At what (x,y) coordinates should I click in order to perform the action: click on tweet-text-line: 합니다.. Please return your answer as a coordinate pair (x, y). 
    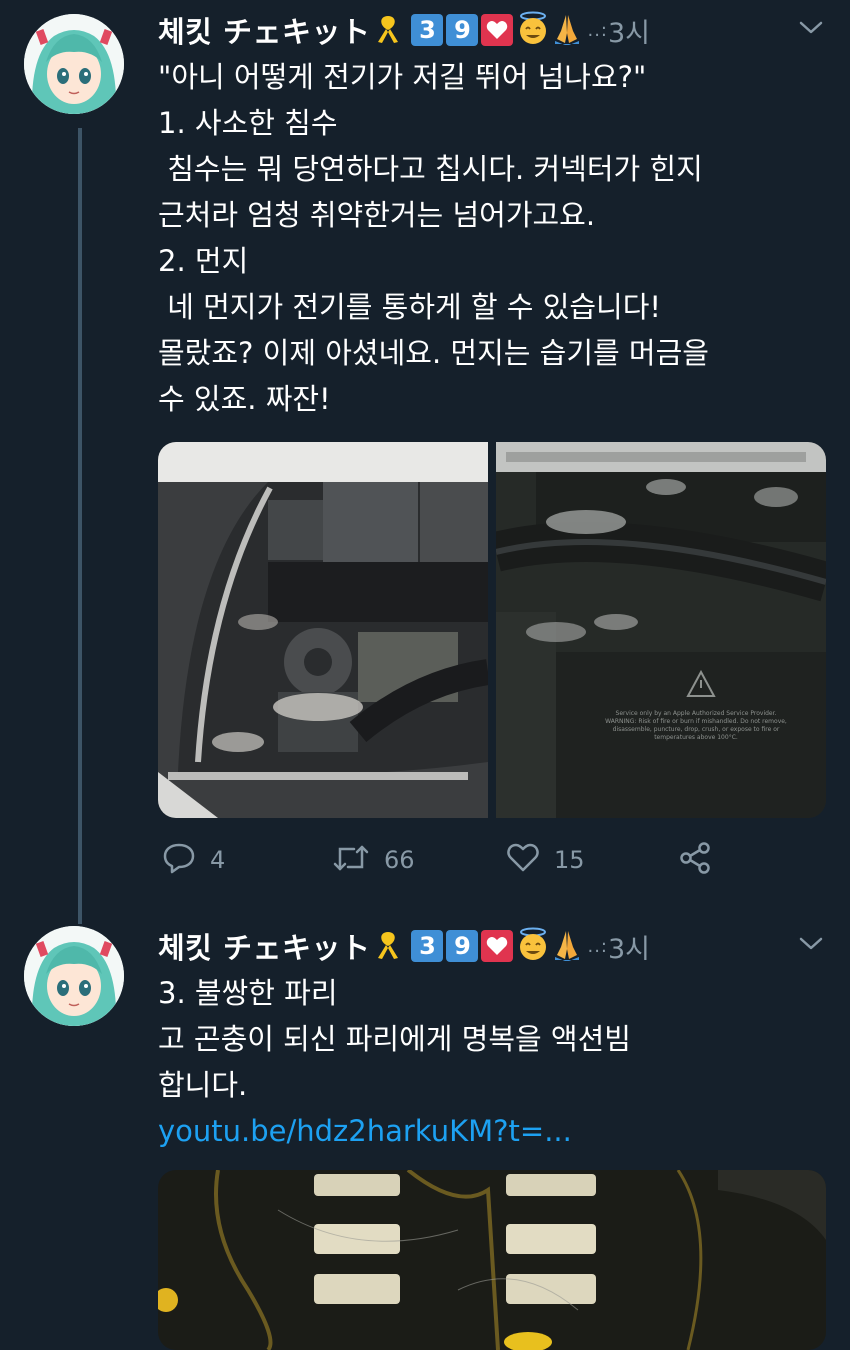
    Looking at the image, I should click on (203, 1085).